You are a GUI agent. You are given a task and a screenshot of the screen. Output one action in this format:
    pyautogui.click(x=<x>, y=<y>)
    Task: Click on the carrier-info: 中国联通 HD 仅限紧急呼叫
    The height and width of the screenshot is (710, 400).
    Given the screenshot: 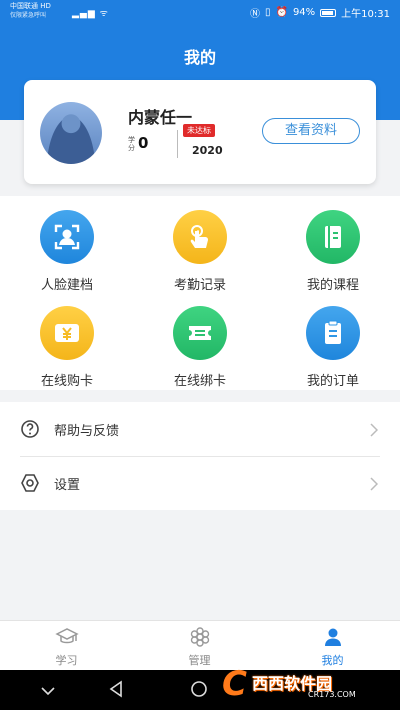 What is the action you would take?
    pyautogui.click(x=30, y=11)
    